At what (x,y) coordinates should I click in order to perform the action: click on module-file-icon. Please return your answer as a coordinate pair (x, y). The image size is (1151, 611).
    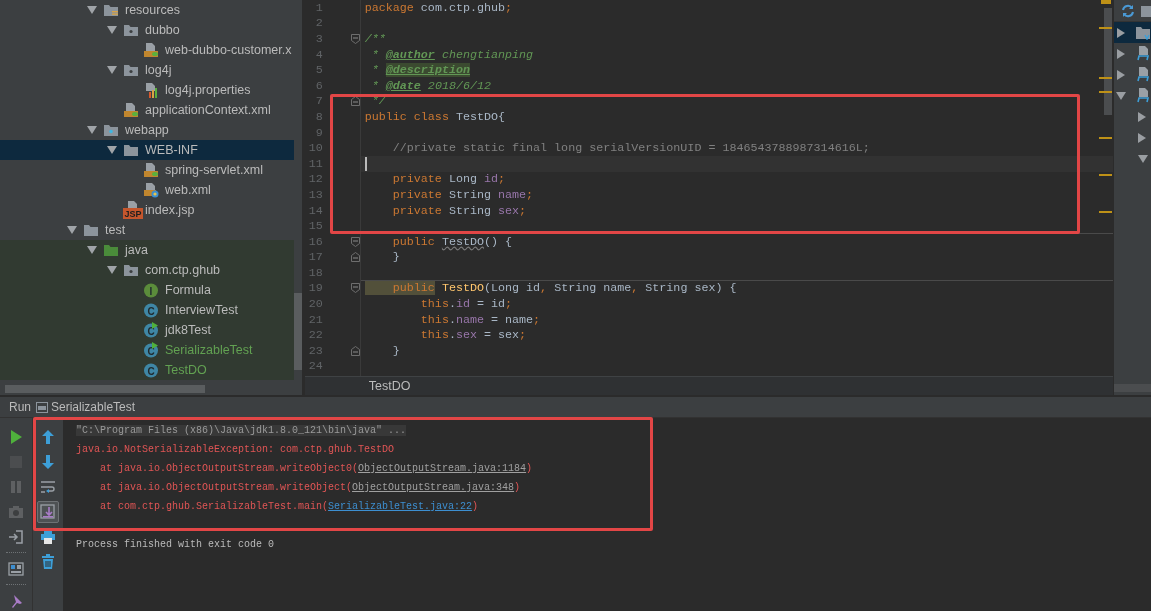
    Looking at the image, I should click on (1143, 74).